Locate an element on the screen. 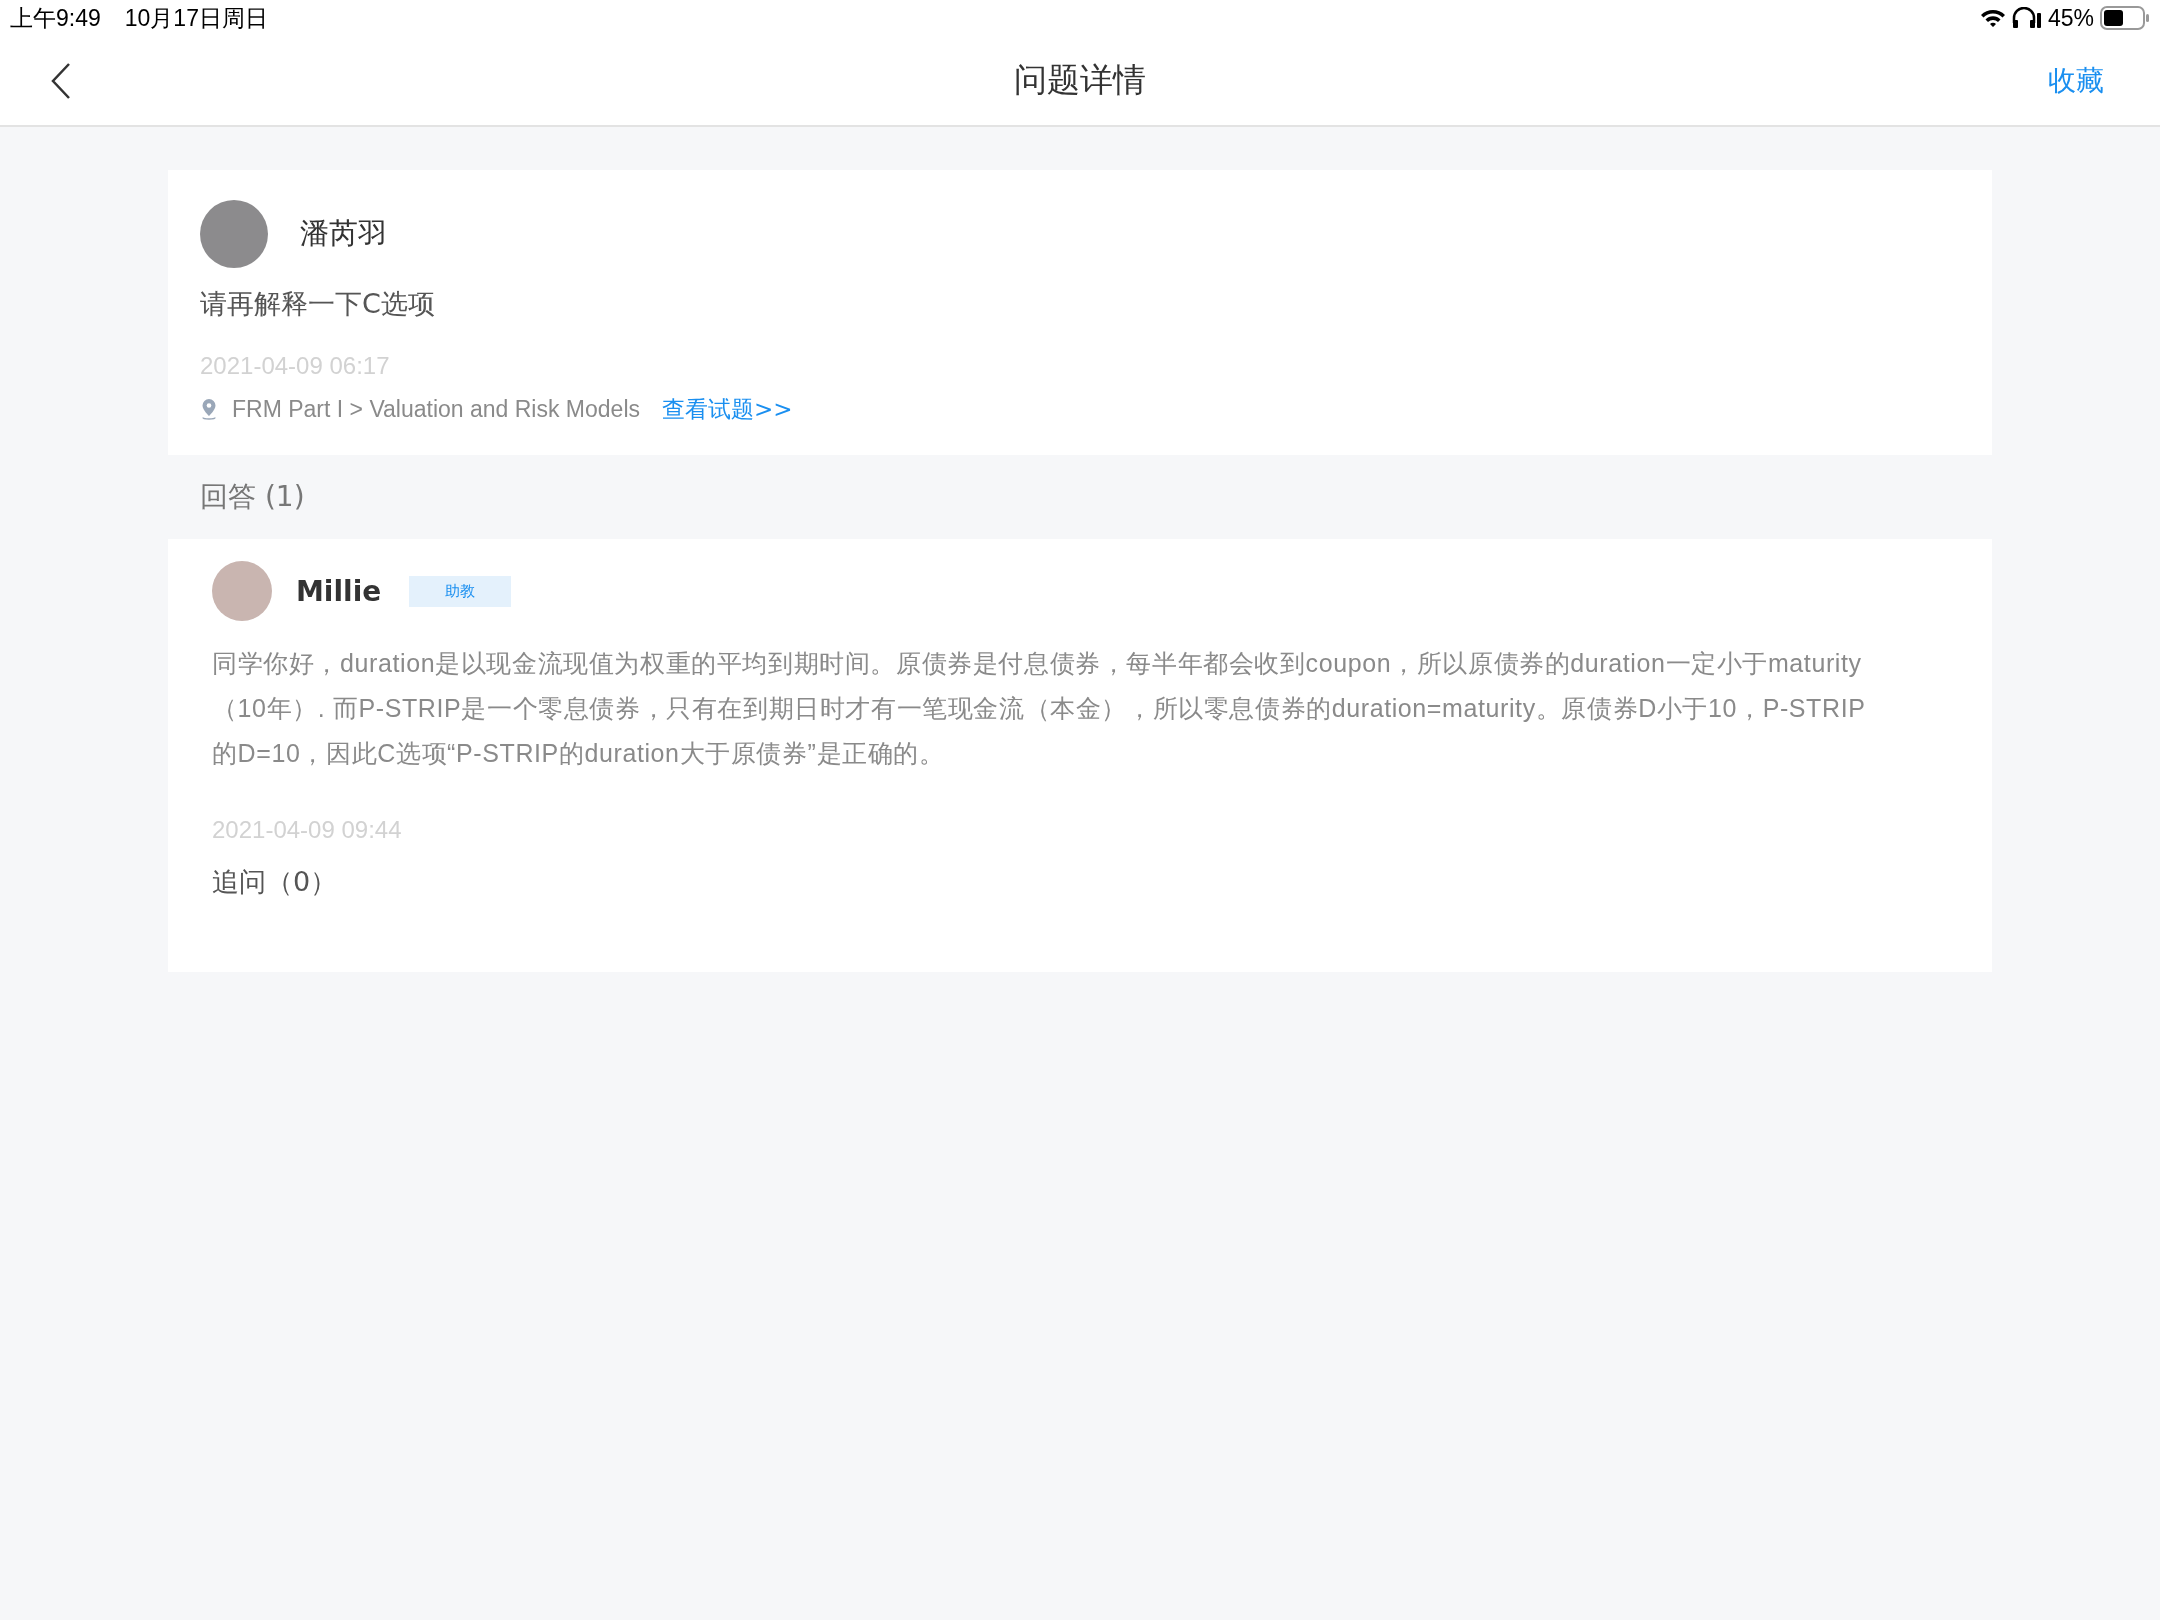 This screenshot has height=1620, width=2160. status-time: 上午9:49 is located at coordinates (55, 18).